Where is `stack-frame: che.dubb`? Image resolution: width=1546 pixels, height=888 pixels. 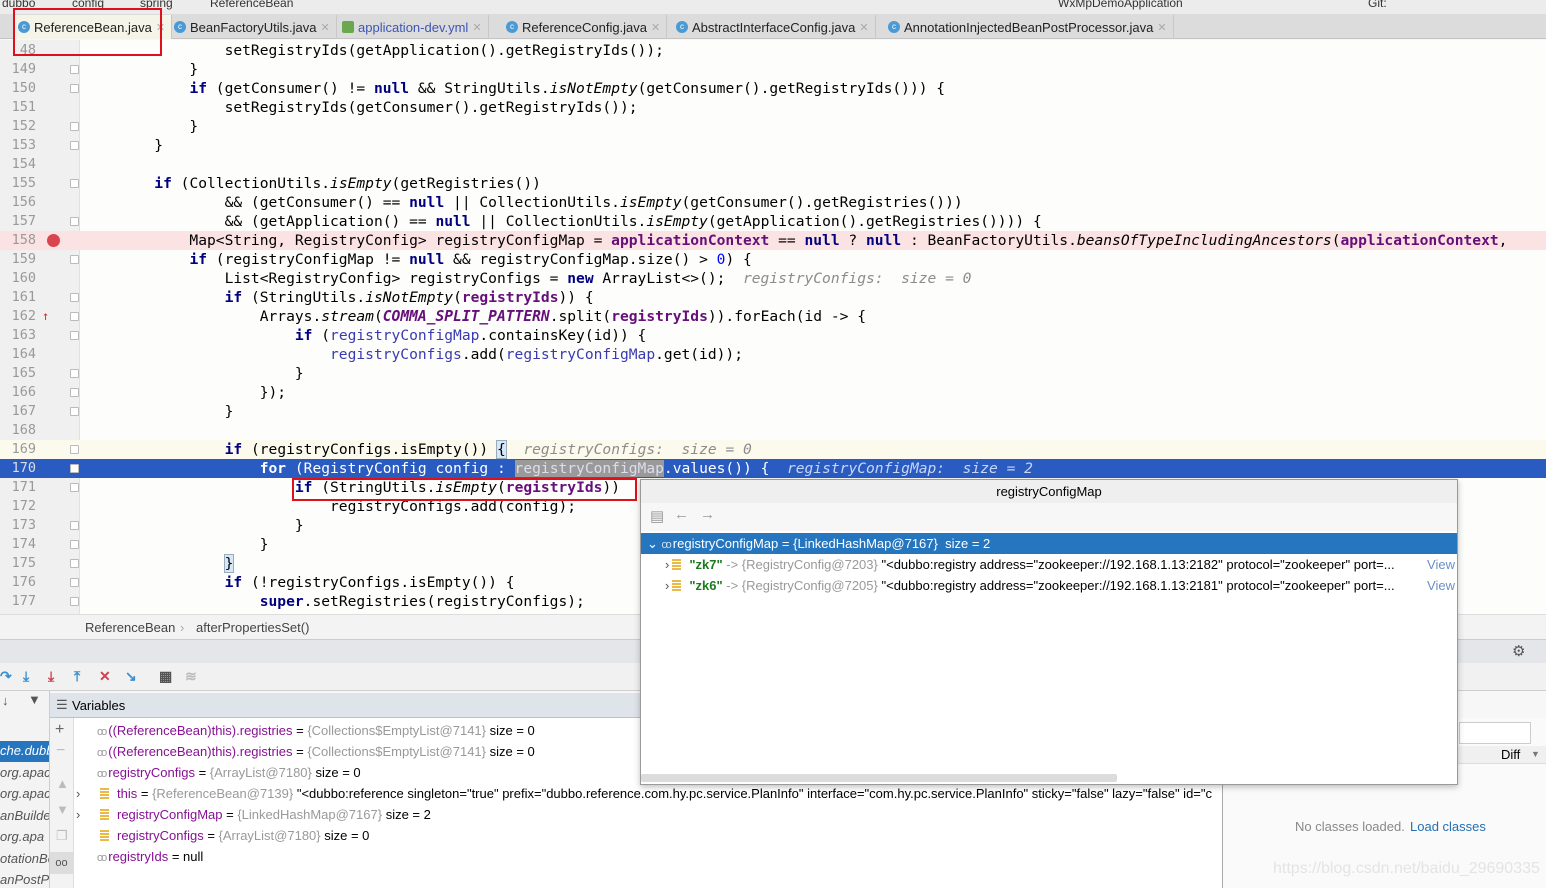 stack-frame: che.dubb is located at coordinates (24, 751).